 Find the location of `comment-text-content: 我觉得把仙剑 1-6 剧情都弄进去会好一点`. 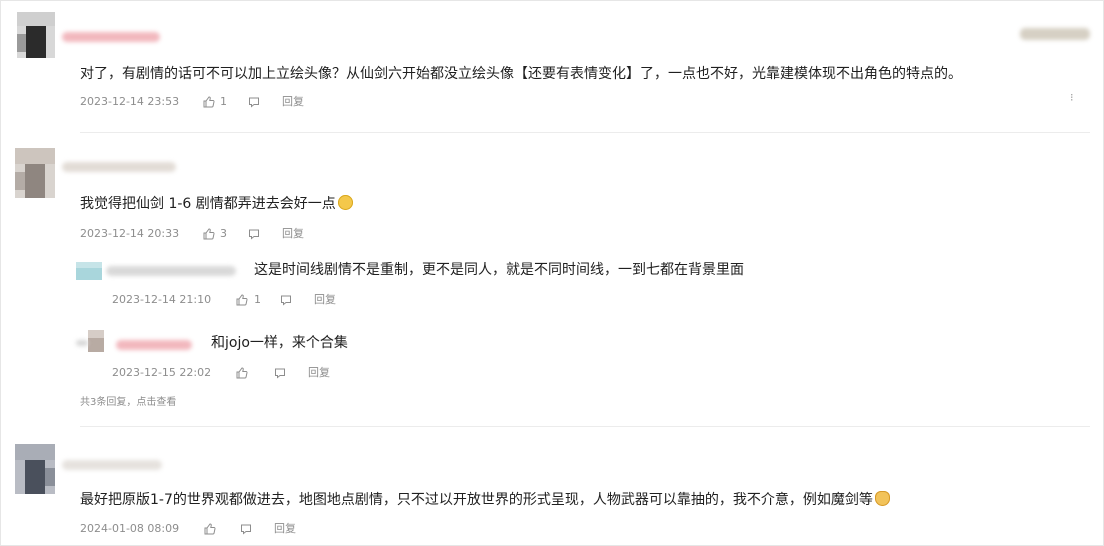

comment-text-content: 我觉得把仙剑 1-6 剧情都弄进去会好一点 is located at coordinates (208, 204).